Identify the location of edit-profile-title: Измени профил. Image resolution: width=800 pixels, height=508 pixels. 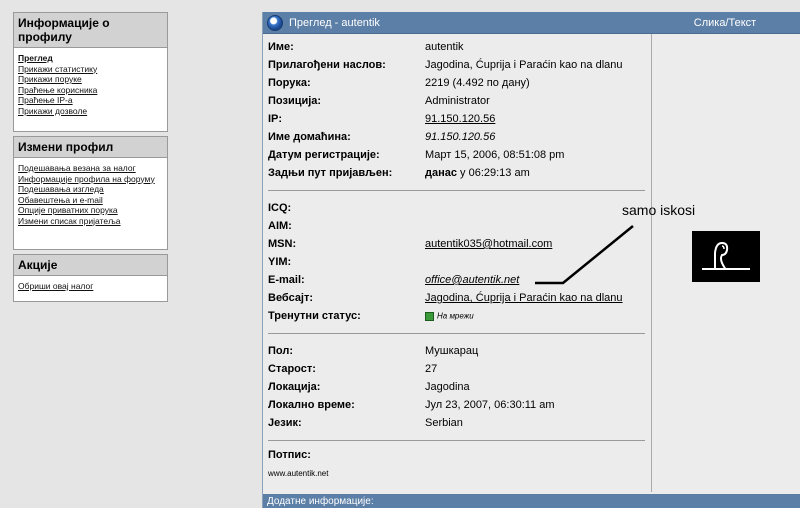
(90, 147).